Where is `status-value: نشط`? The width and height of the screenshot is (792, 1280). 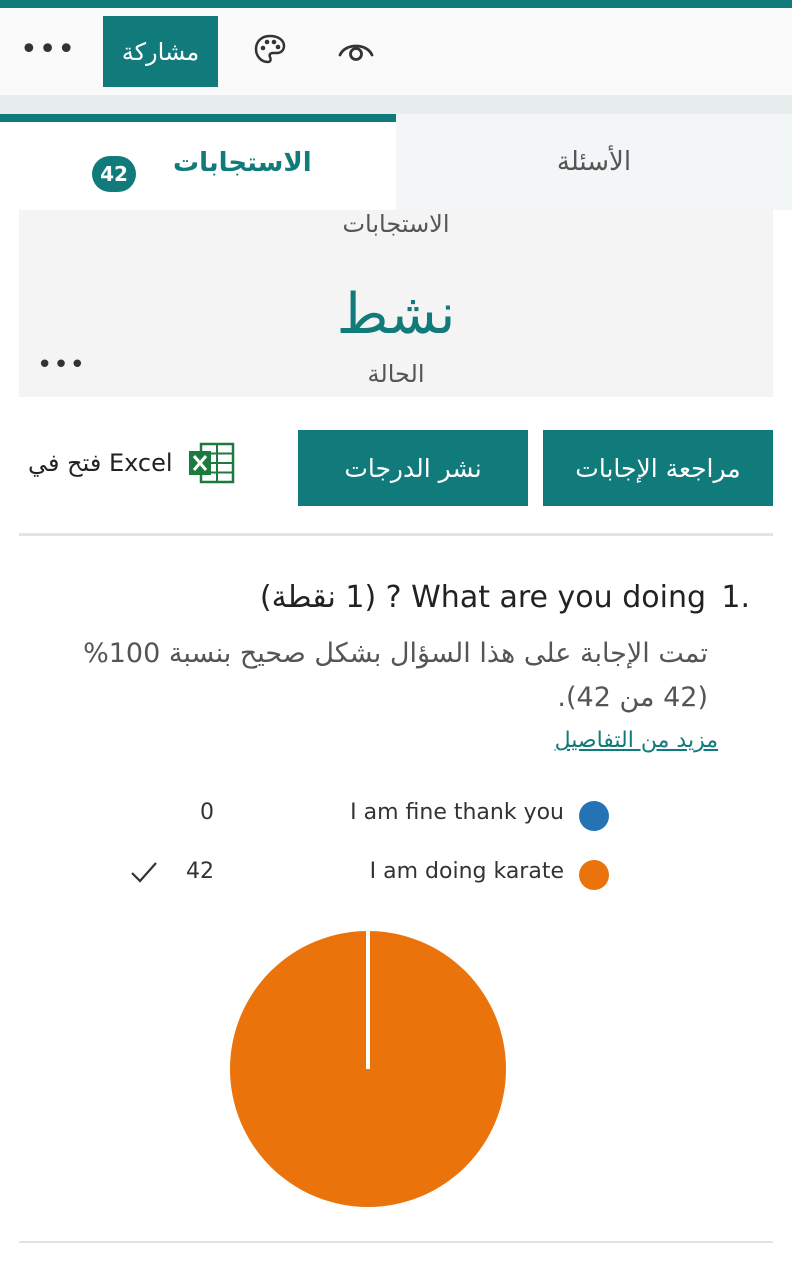
status-value: نشط is located at coordinates (396, 314).